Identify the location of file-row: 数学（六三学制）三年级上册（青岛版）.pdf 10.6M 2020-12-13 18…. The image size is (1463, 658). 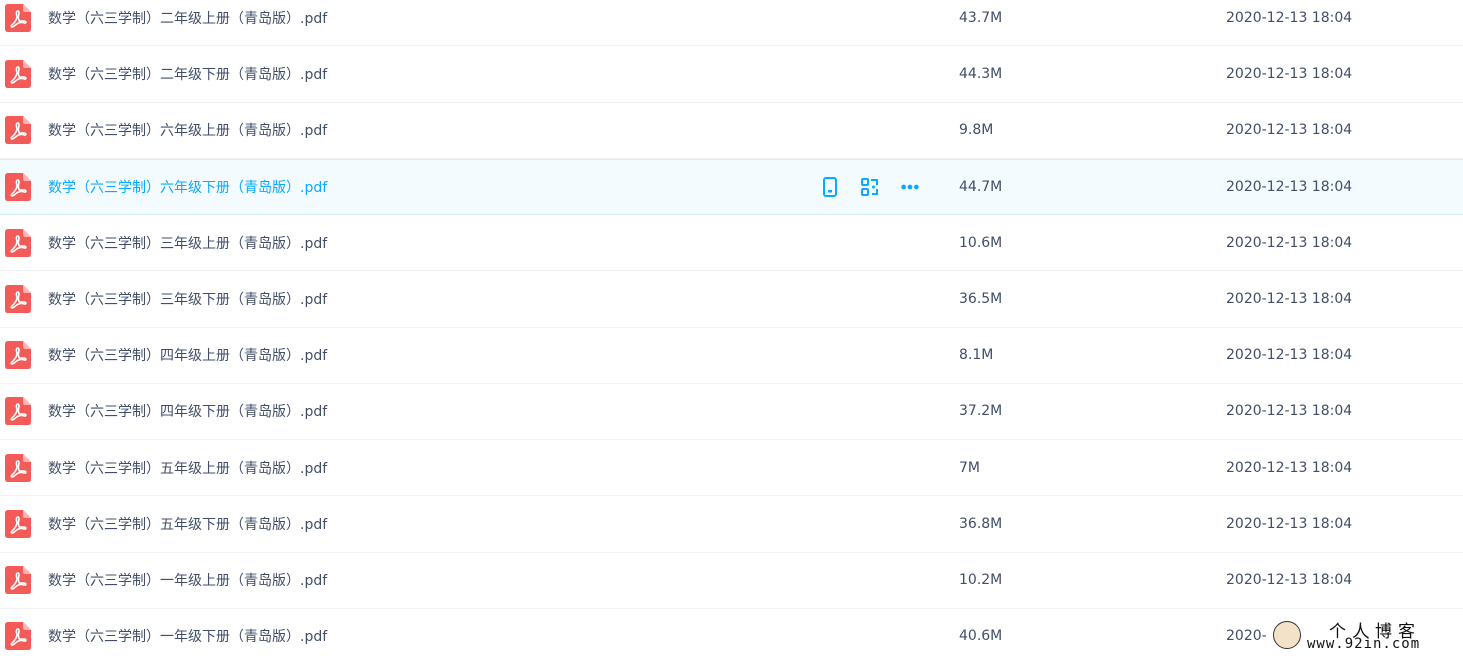
(731, 243).